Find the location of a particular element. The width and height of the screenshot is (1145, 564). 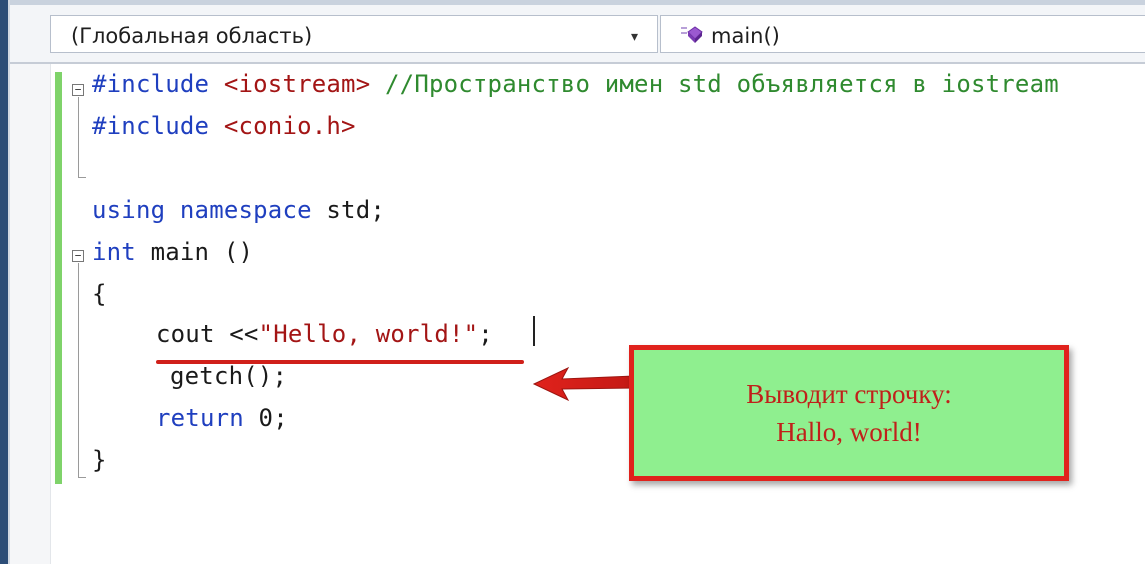

member-dropdown: main() is located at coordinates (902, 34).